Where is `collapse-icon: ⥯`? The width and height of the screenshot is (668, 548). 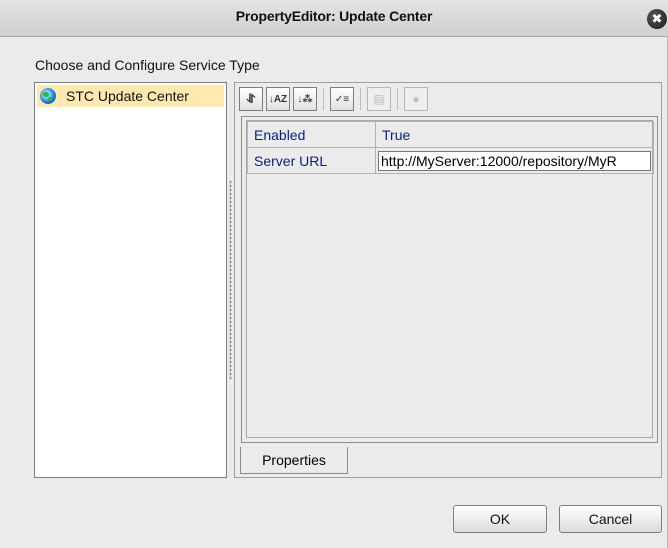 collapse-icon: ⥯ is located at coordinates (251, 98).